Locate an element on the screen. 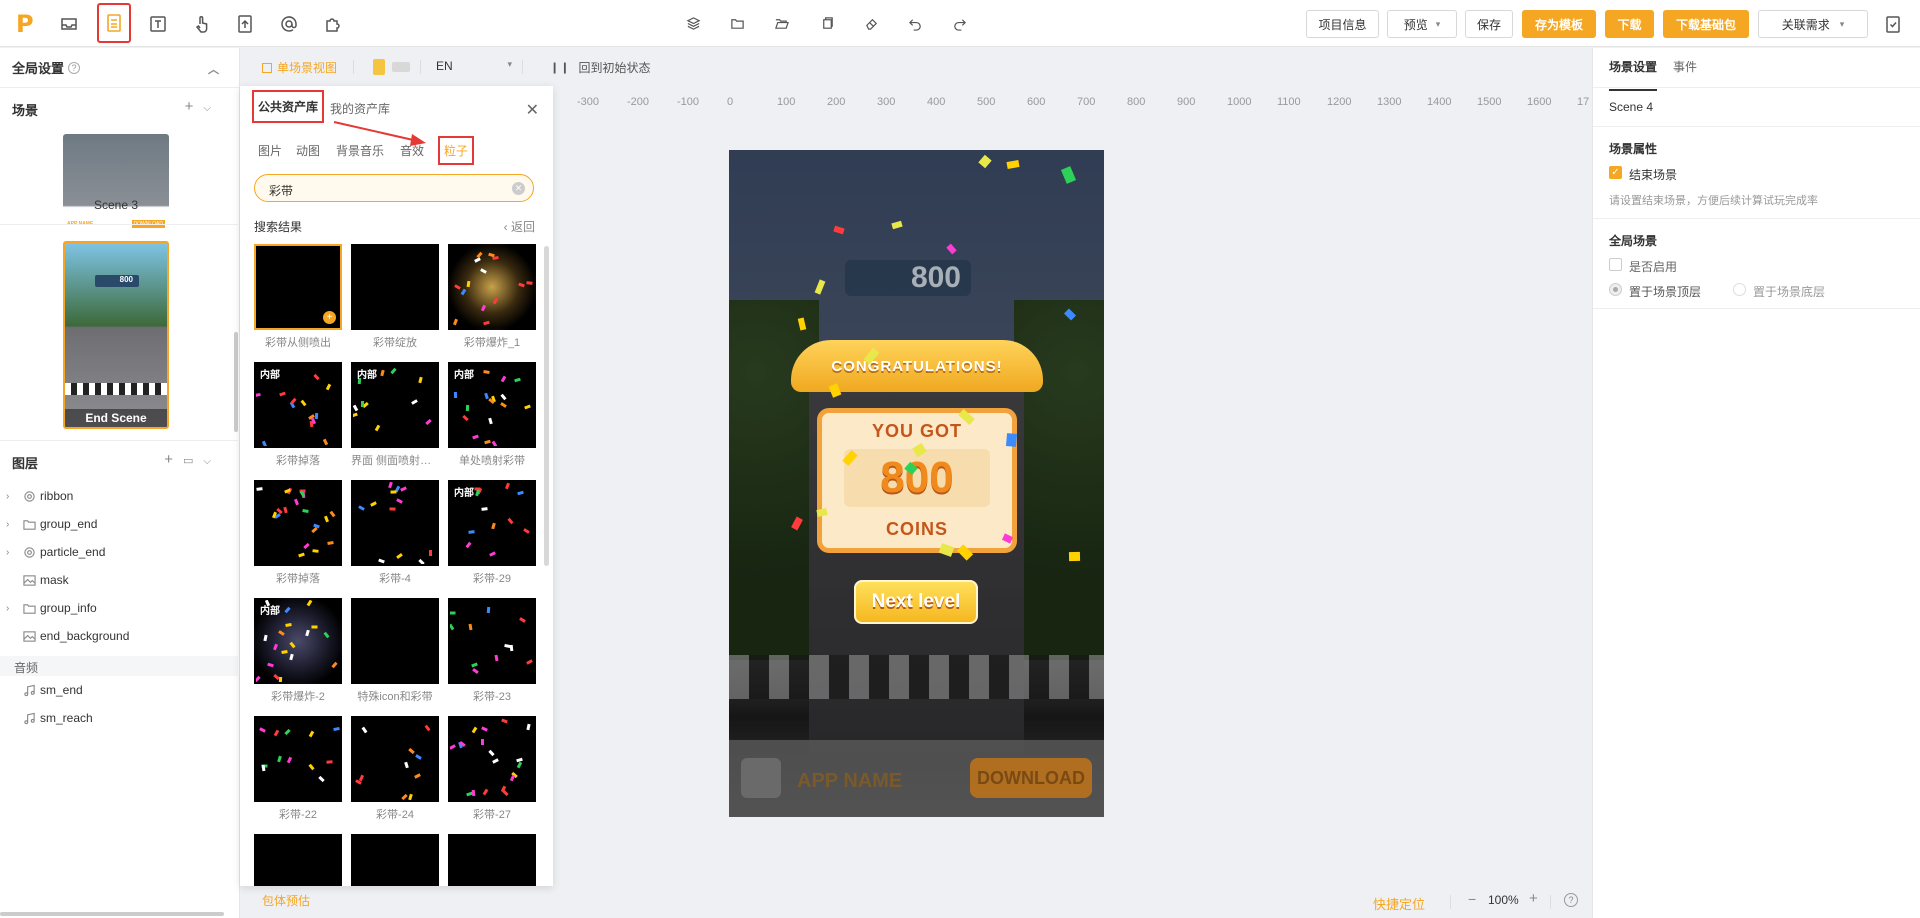 Image resolution: width=1920 pixels, height=918 pixels. asset-item: 内部 界面 侧面喷射彩带 is located at coordinates (395, 415).